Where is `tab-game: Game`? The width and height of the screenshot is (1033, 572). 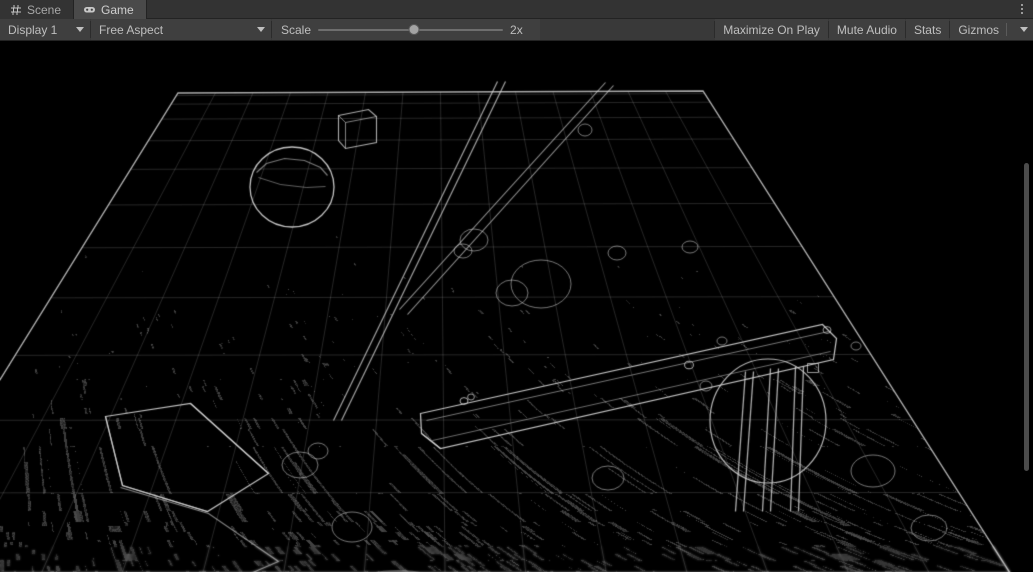 tab-game: Game is located at coordinates (110, 9).